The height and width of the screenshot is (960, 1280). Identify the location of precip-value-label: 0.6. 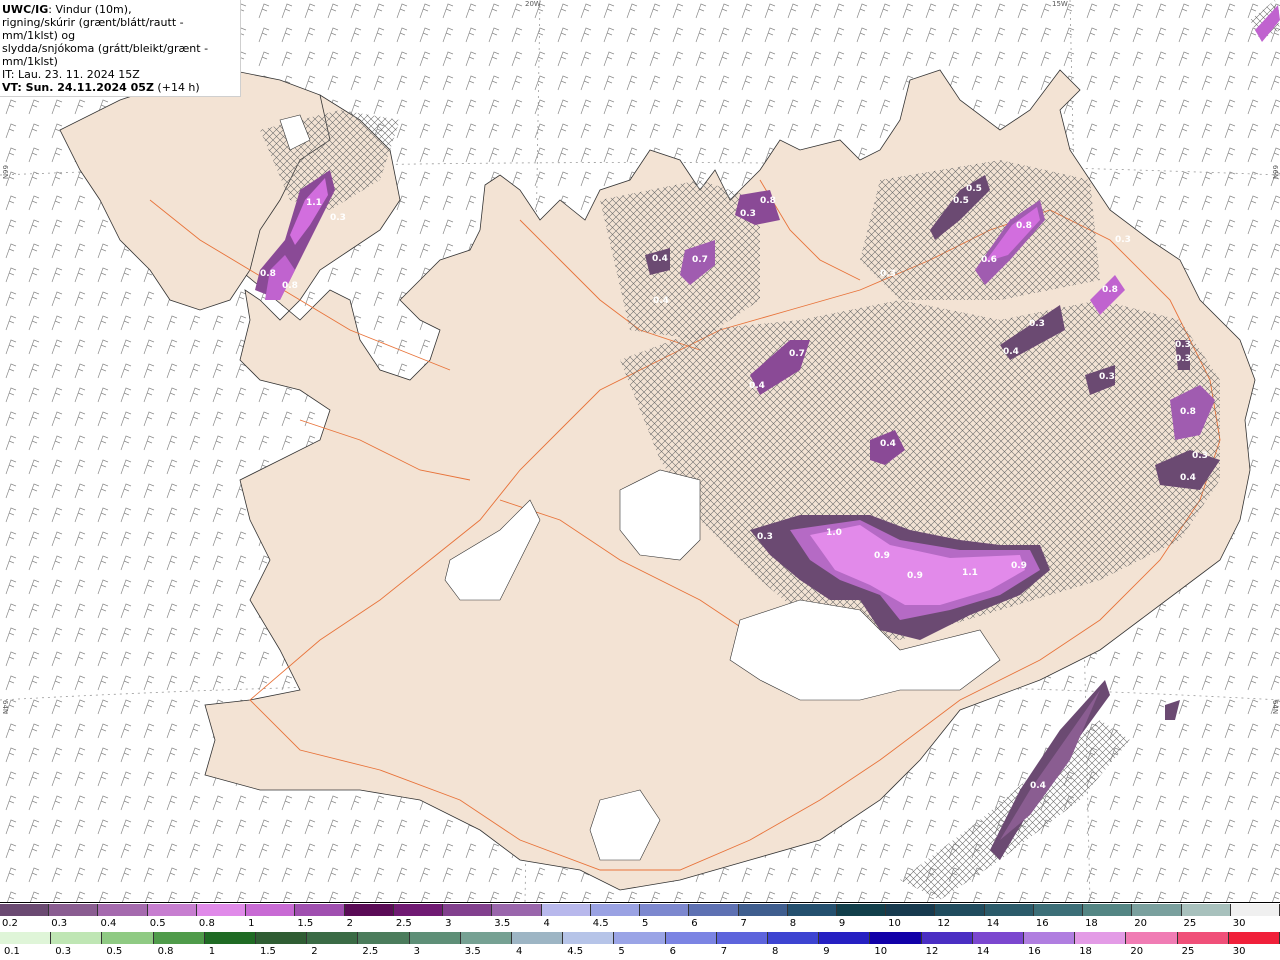
(989, 260).